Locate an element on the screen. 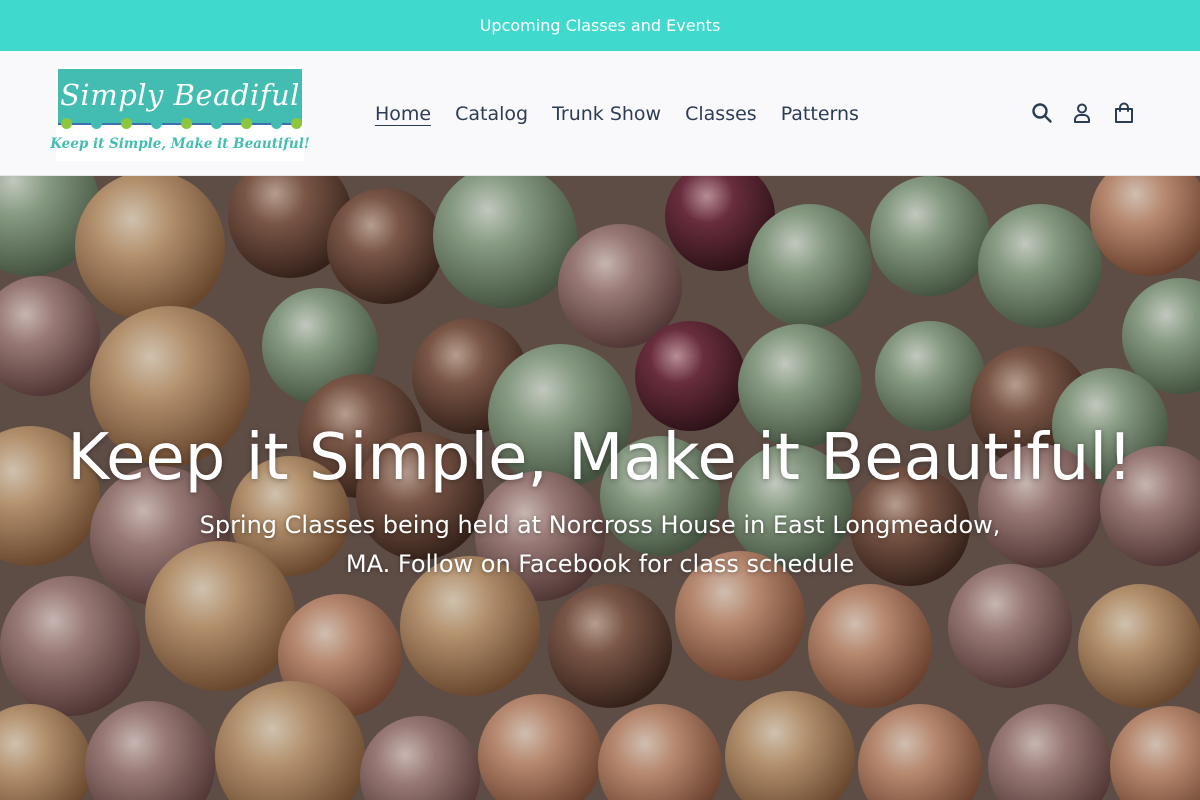  logo-tagline: Keep it Simple, Make it Beautiful! is located at coordinates (180, 144).